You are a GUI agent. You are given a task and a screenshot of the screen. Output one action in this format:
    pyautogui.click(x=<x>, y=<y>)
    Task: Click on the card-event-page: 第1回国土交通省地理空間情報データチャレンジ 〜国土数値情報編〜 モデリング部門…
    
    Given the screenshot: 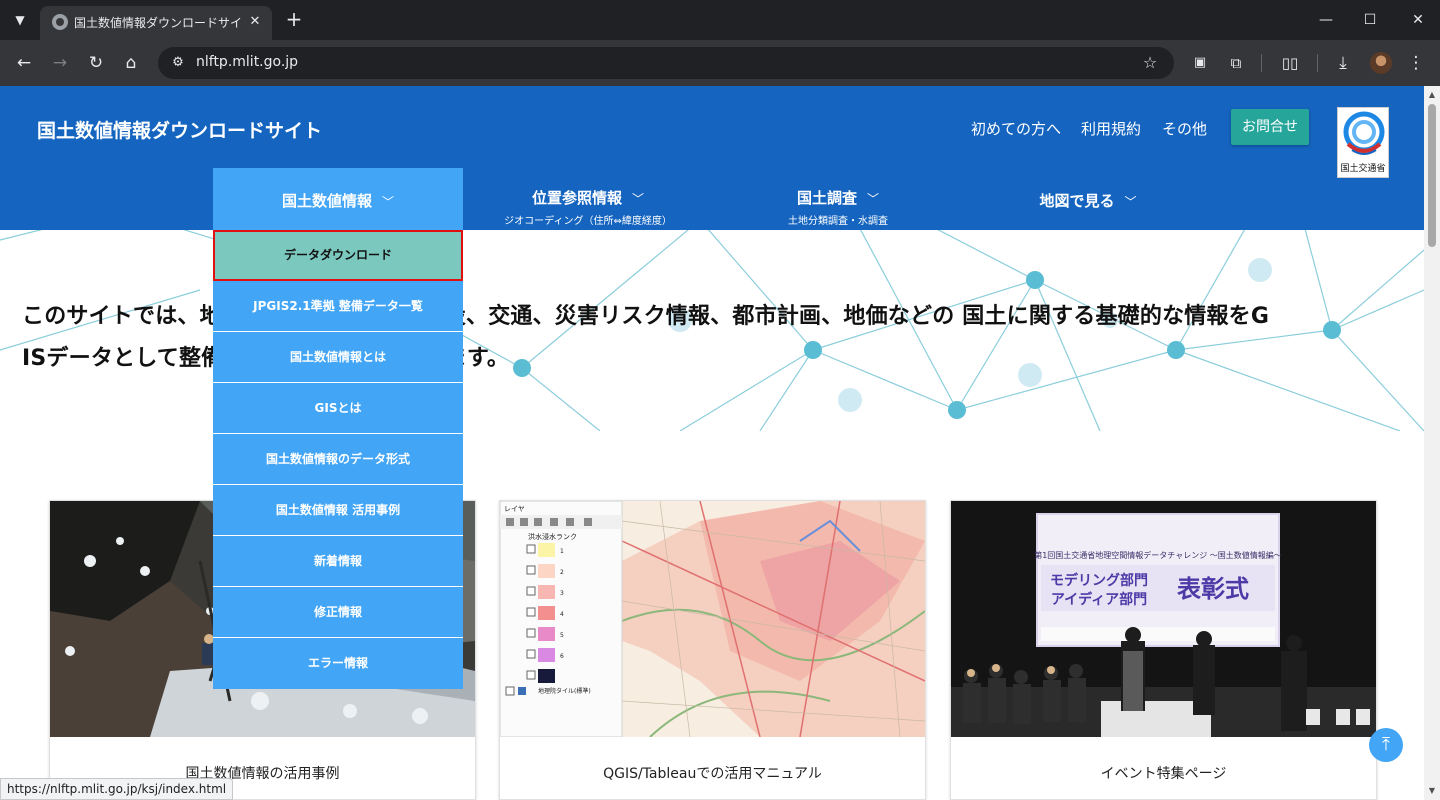 What is the action you would take?
    pyautogui.click(x=1163, y=650)
    